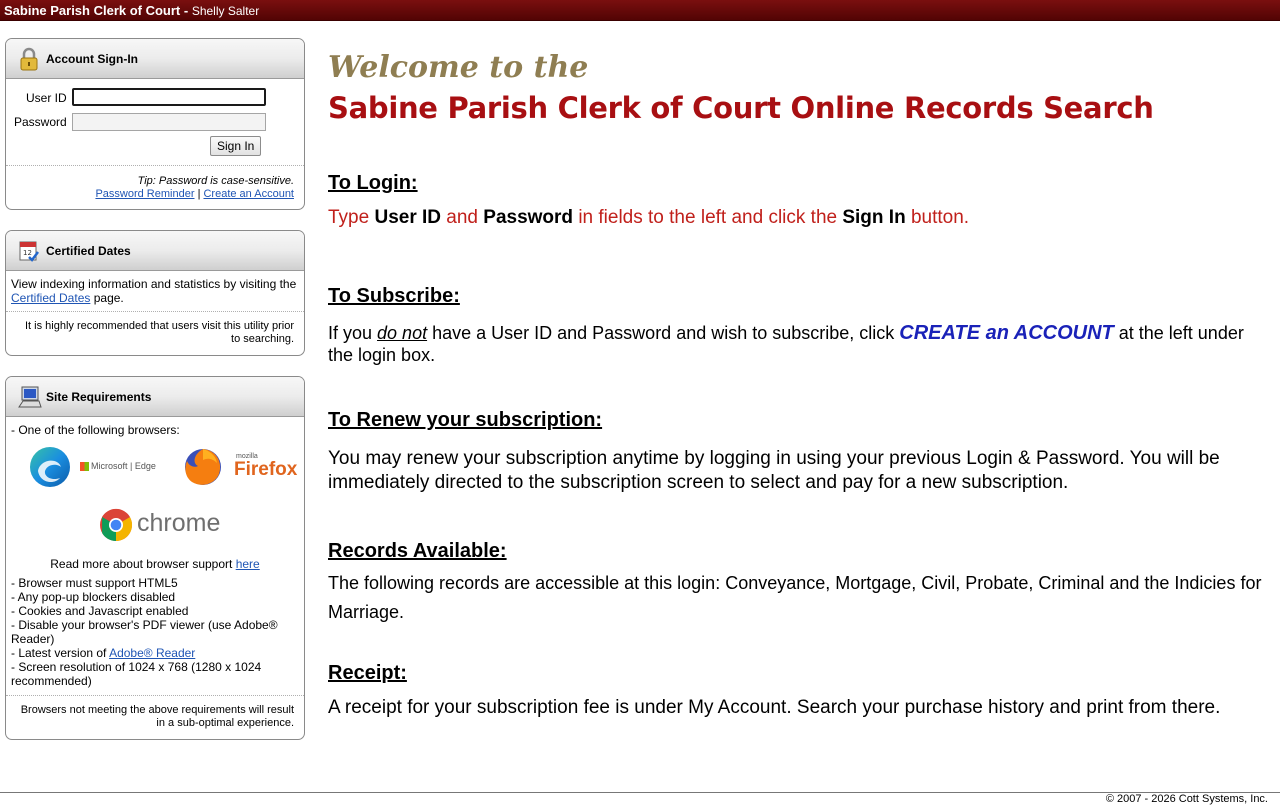  I want to click on login-signin-bold: Sign In, so click(874, 217).